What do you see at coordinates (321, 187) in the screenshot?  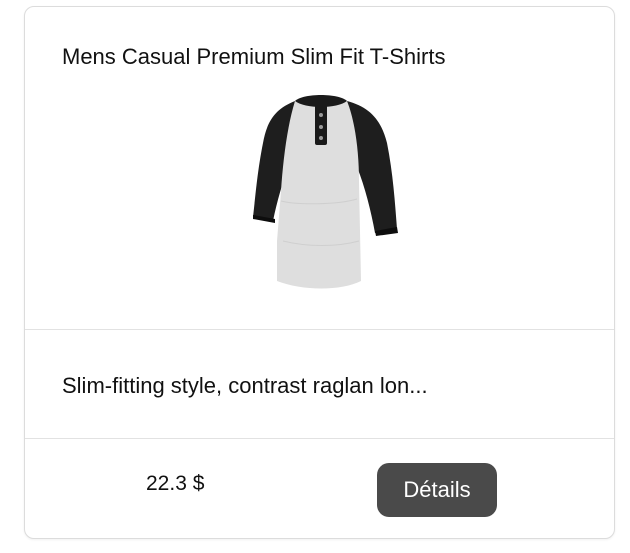 I see `henley-shirt-image` at bounding box center [321, 187].